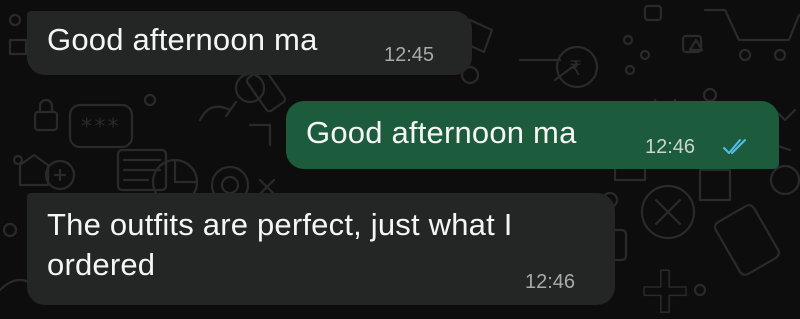  I want to click on outgoing-message-bubble: Good afternoon ma 12:46, so click(532, 135).